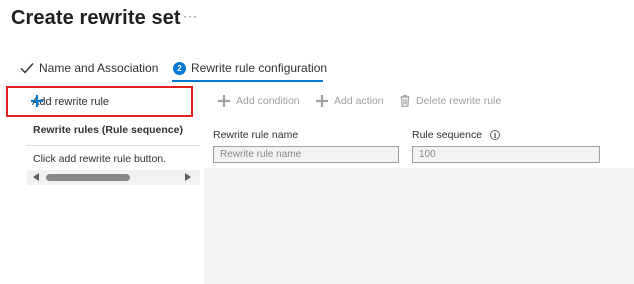  I want to click on add-action-button: Add action, so click(350, 101).